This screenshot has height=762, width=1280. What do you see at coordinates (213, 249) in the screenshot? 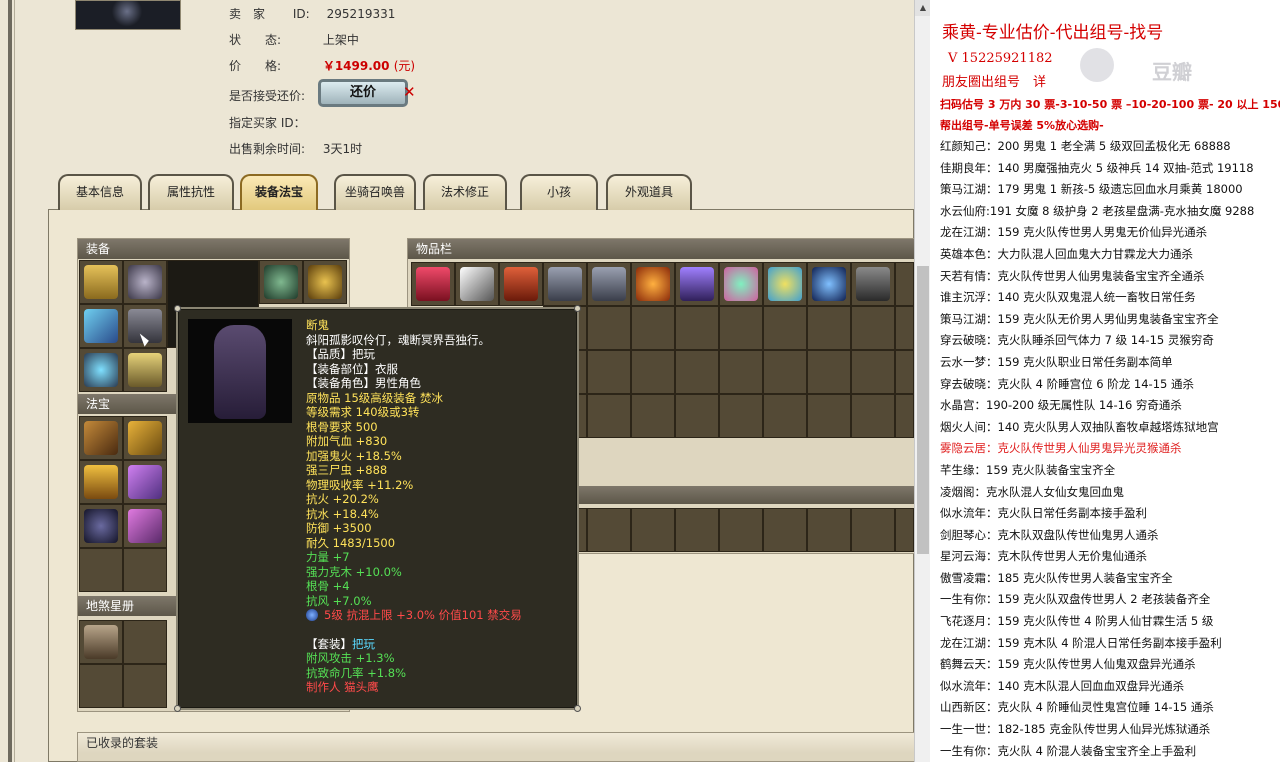
I see `equipment-header: 装备` at bounding box center [213, 249].